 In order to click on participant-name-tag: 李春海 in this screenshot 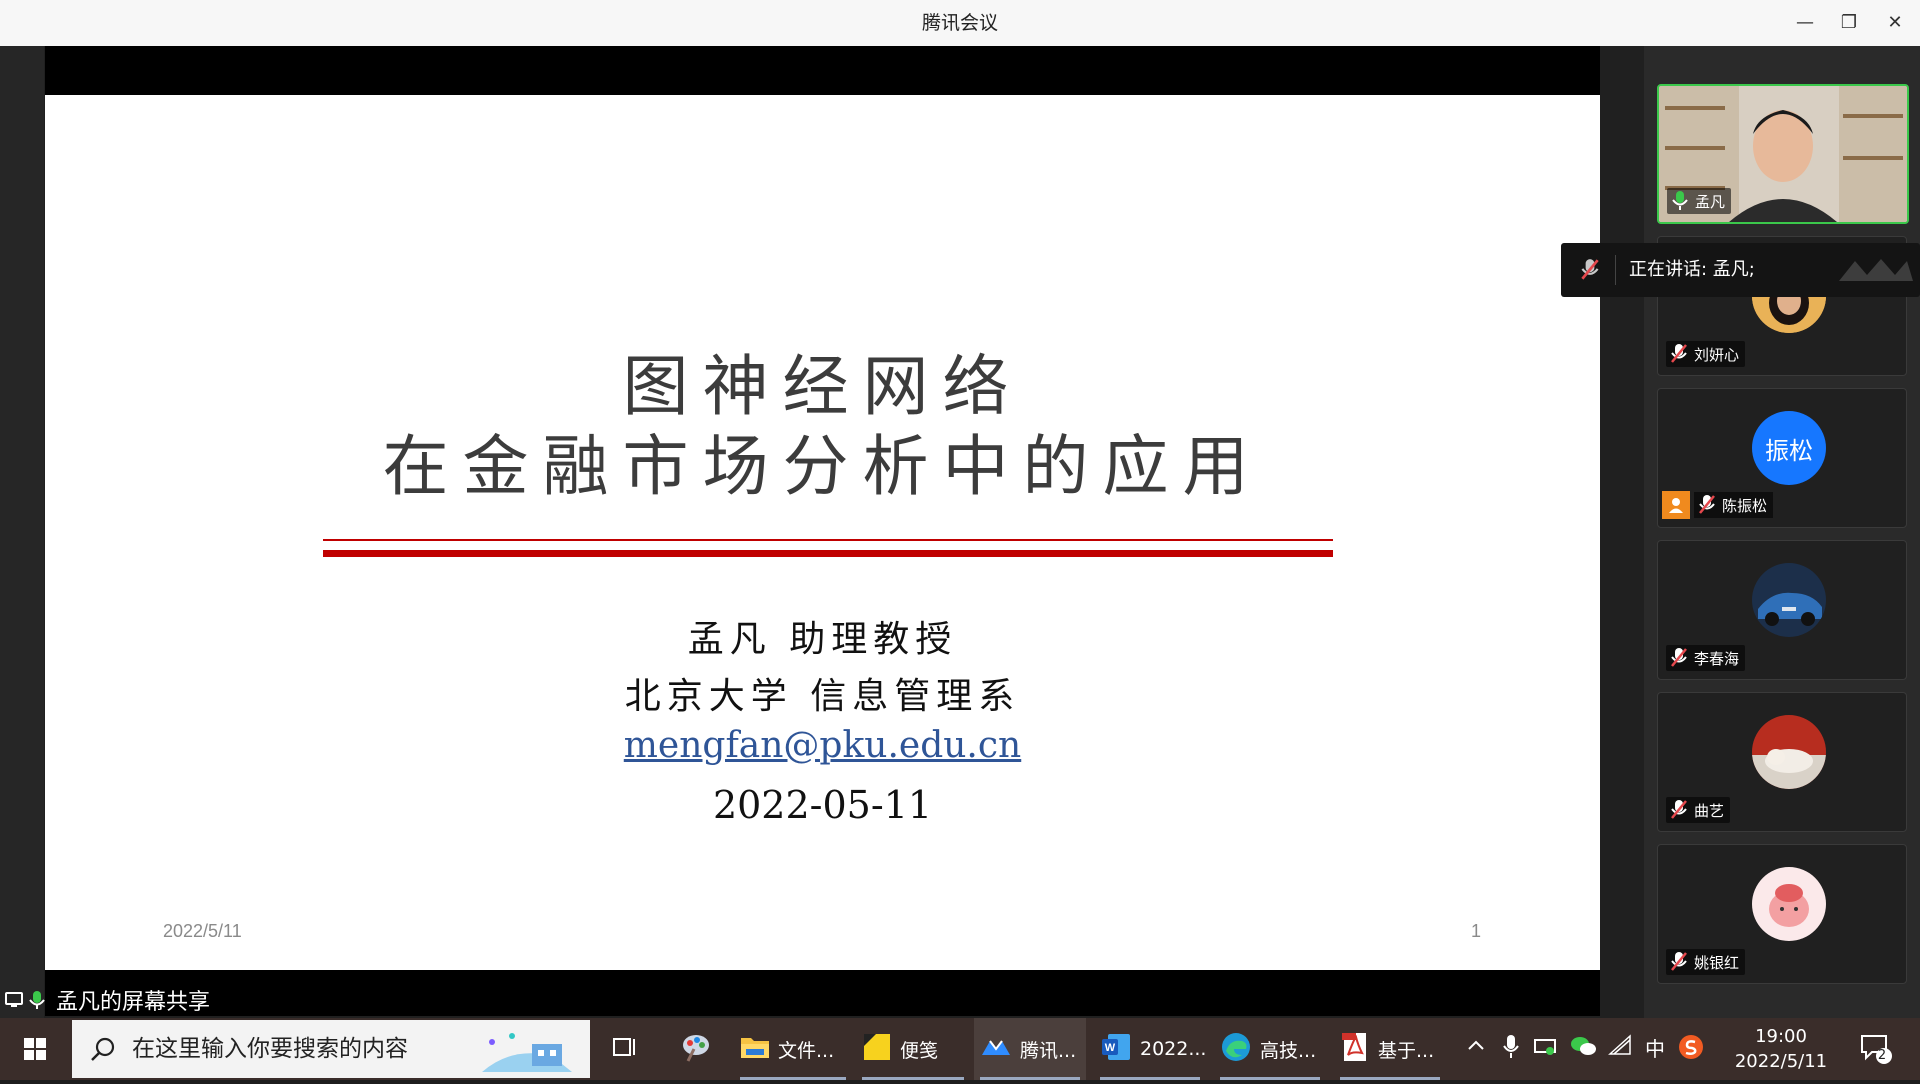, I will do `click(1706, 658)`.